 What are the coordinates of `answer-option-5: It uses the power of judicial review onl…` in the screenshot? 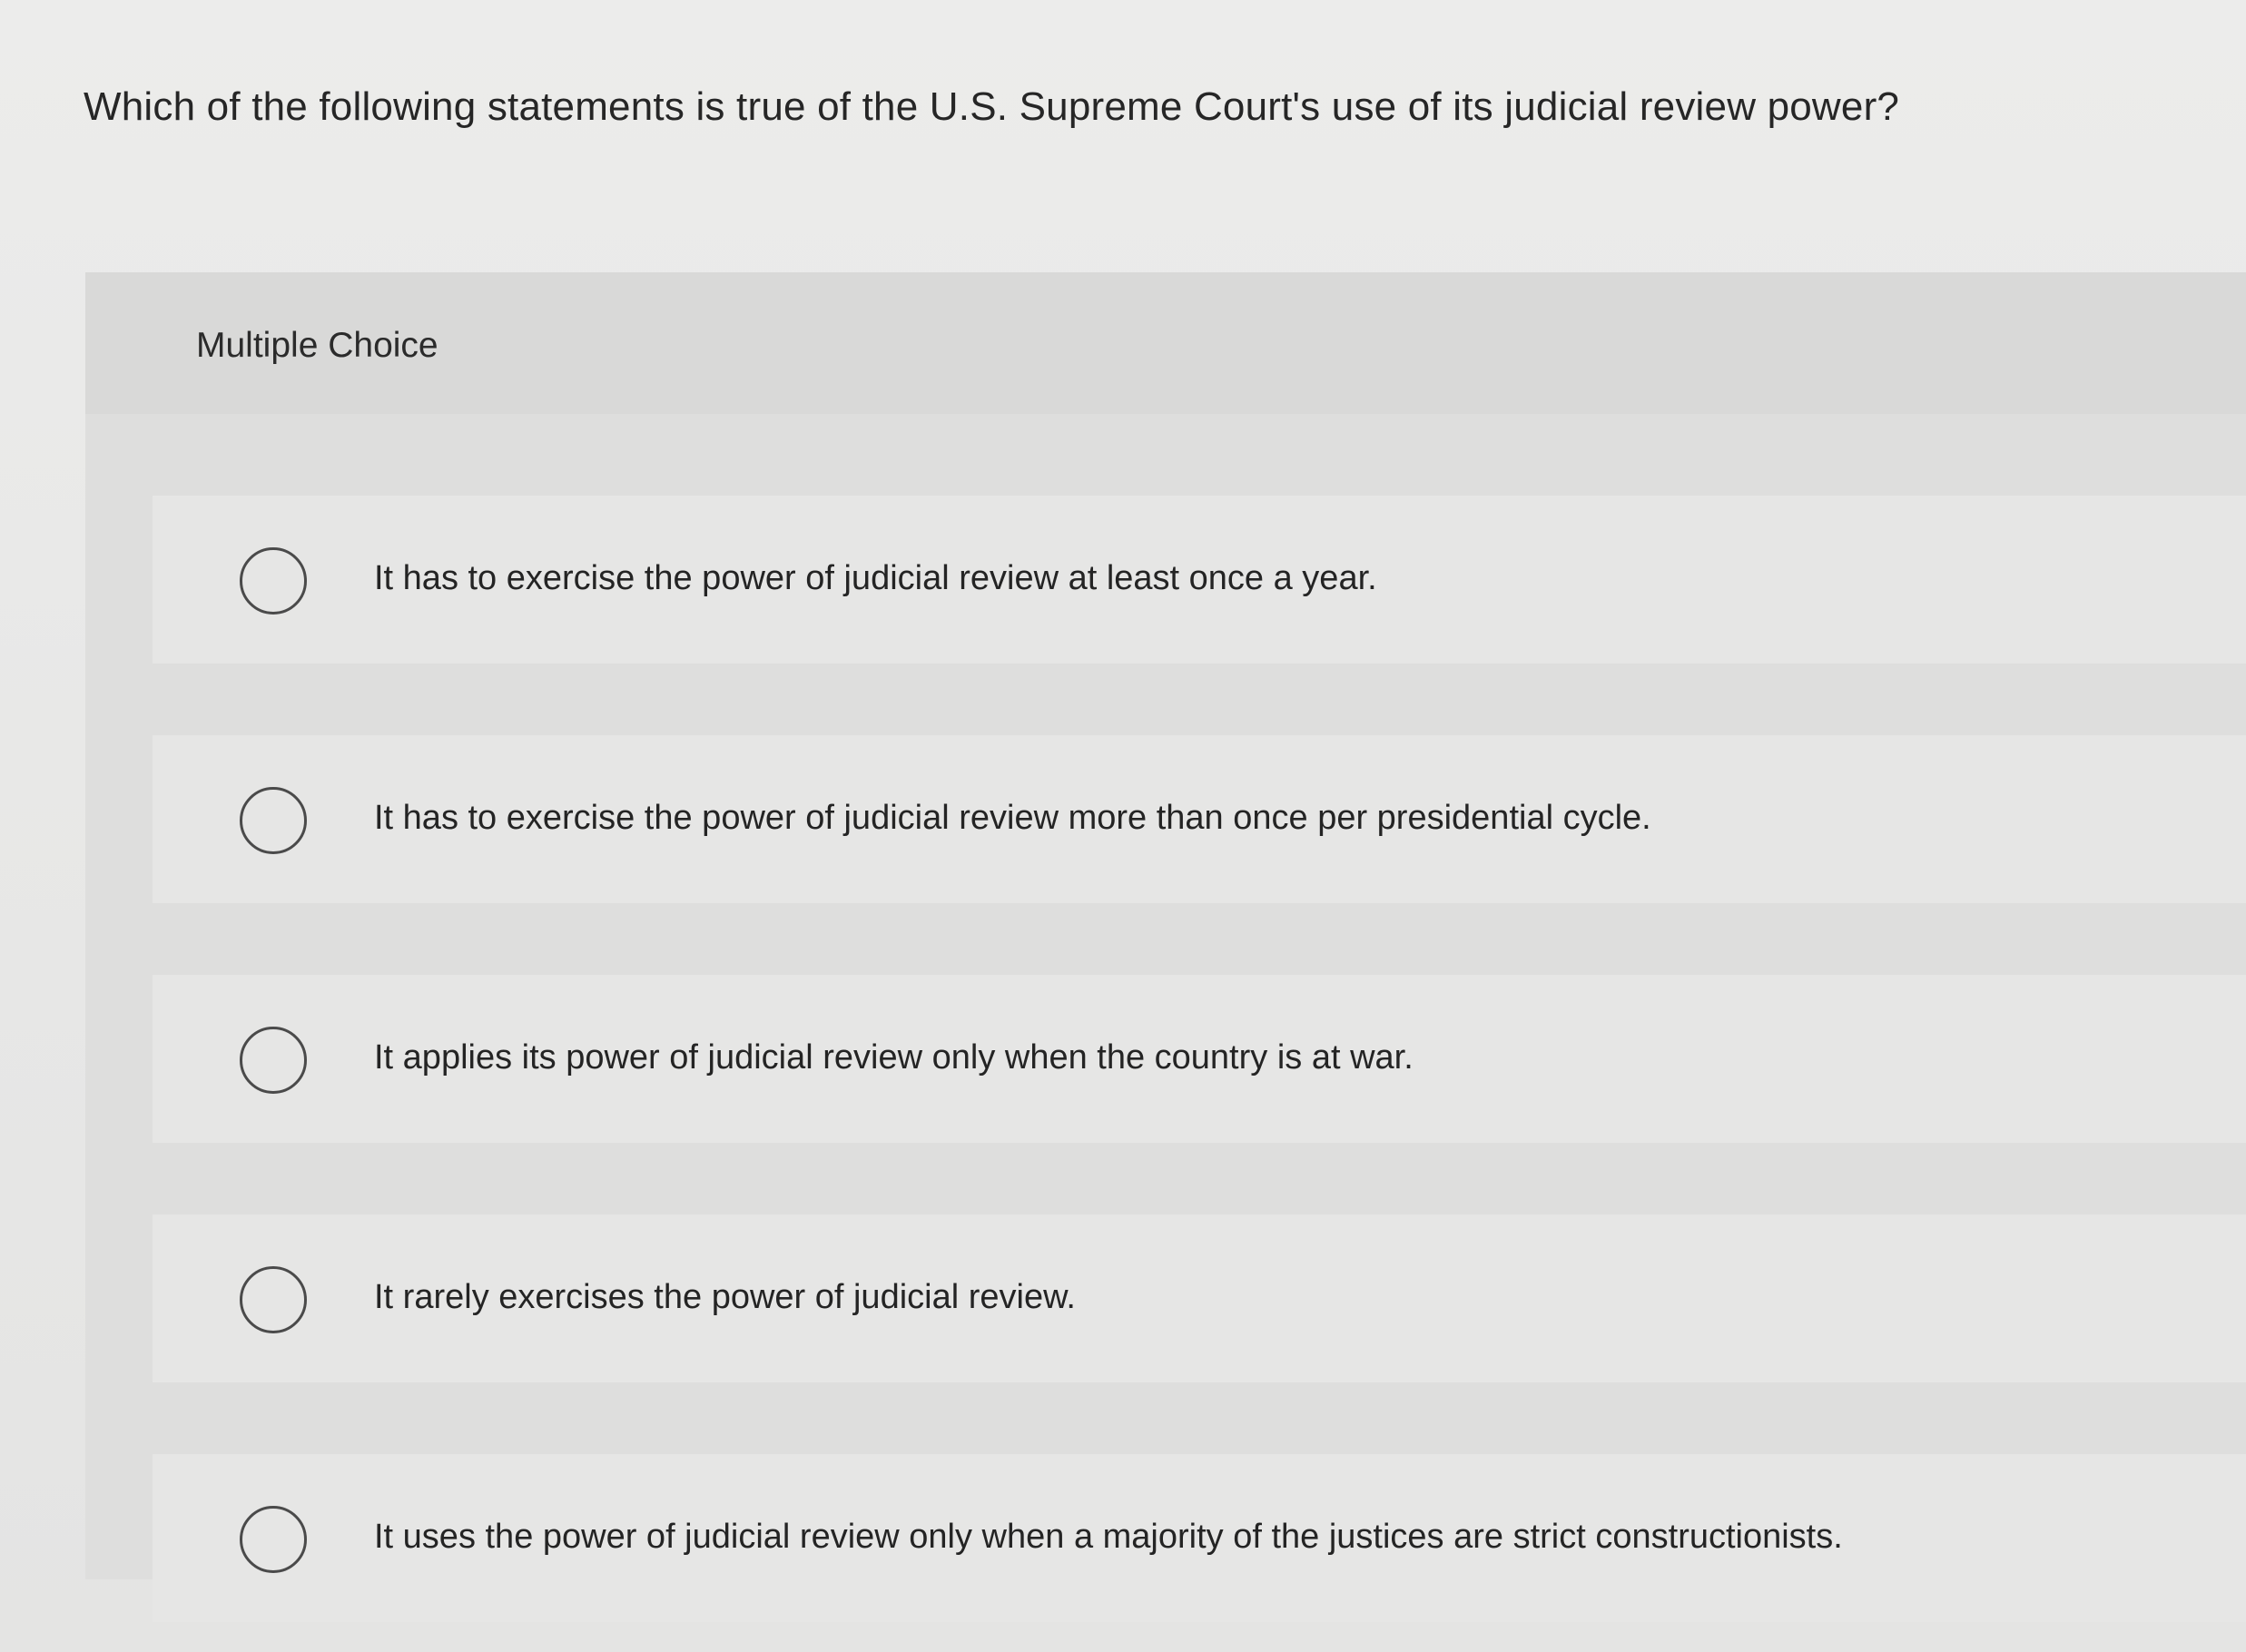 It's located at (1199, 1538).